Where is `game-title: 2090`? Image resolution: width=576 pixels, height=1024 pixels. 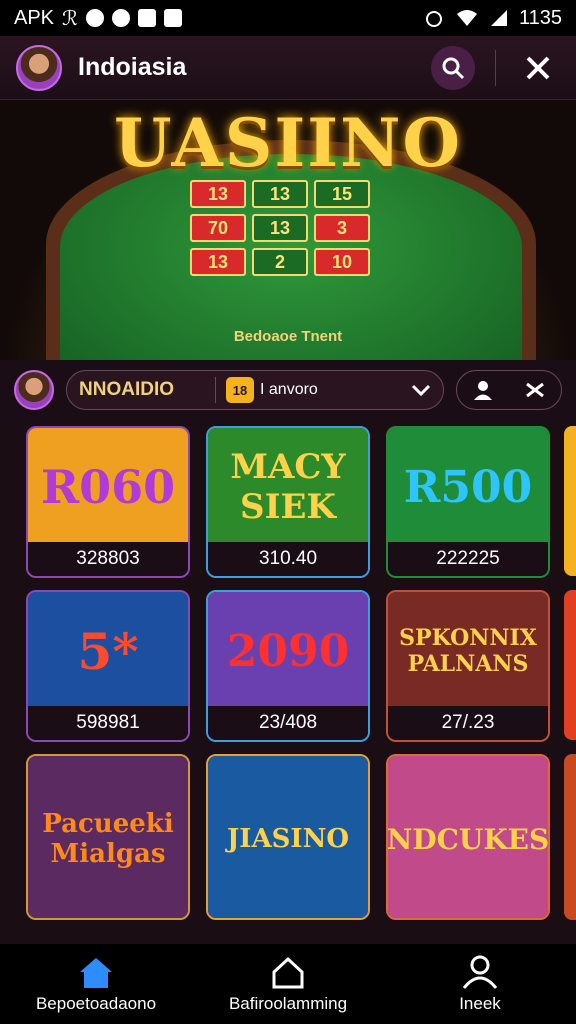
game-title: 2090 is located at coordinates (288, 651).